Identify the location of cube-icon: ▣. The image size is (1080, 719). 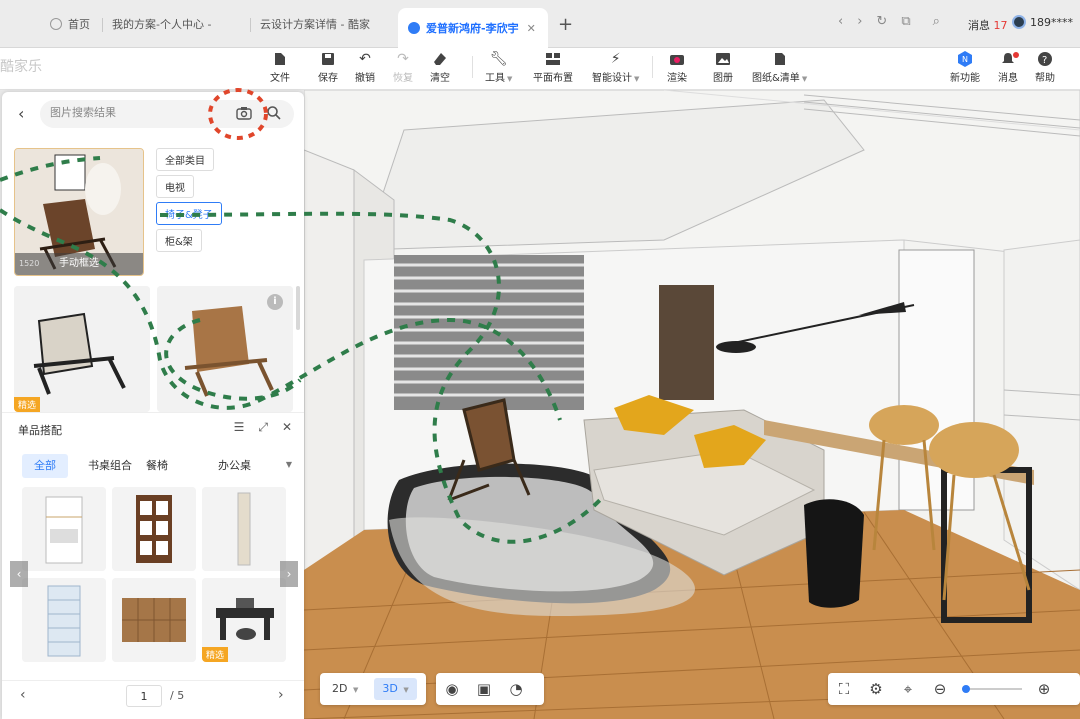
(484, 689).